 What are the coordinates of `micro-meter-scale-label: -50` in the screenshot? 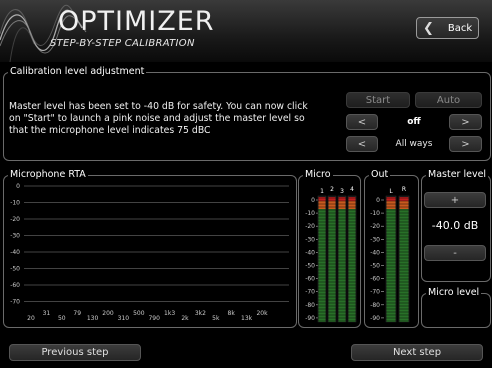 It's located at (310, 266).